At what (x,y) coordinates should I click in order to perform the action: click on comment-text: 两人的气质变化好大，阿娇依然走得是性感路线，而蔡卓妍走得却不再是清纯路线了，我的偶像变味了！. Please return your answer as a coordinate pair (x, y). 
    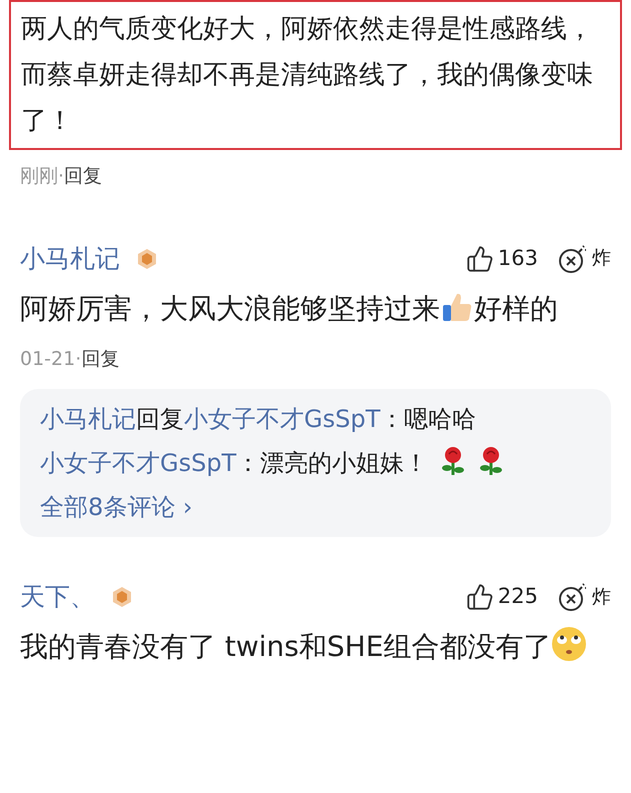
    Looking at the image, I should click on (307, 75).